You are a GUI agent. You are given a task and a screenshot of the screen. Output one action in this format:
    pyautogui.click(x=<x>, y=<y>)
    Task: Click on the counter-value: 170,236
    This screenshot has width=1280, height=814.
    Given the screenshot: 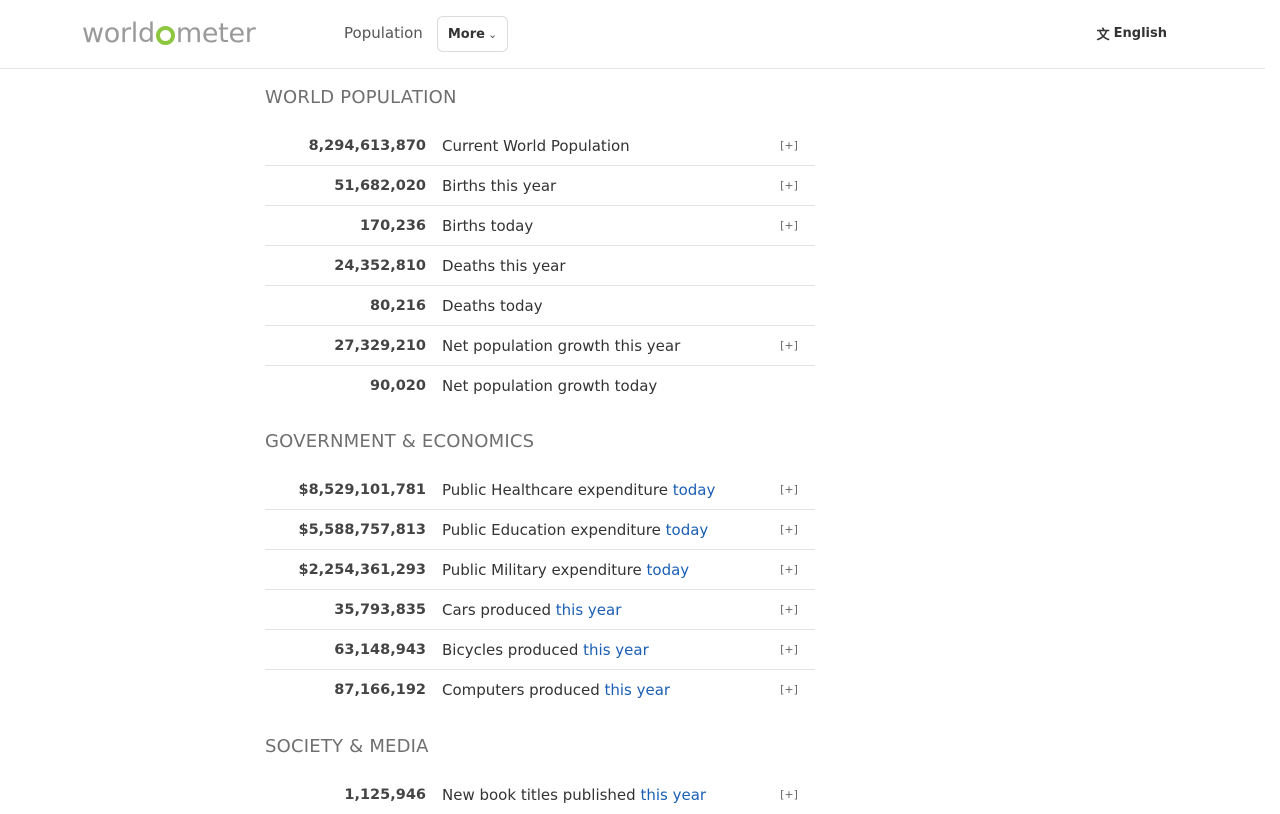 What is the action you would take?
    pyautogui.click(x=392, y=225)
    